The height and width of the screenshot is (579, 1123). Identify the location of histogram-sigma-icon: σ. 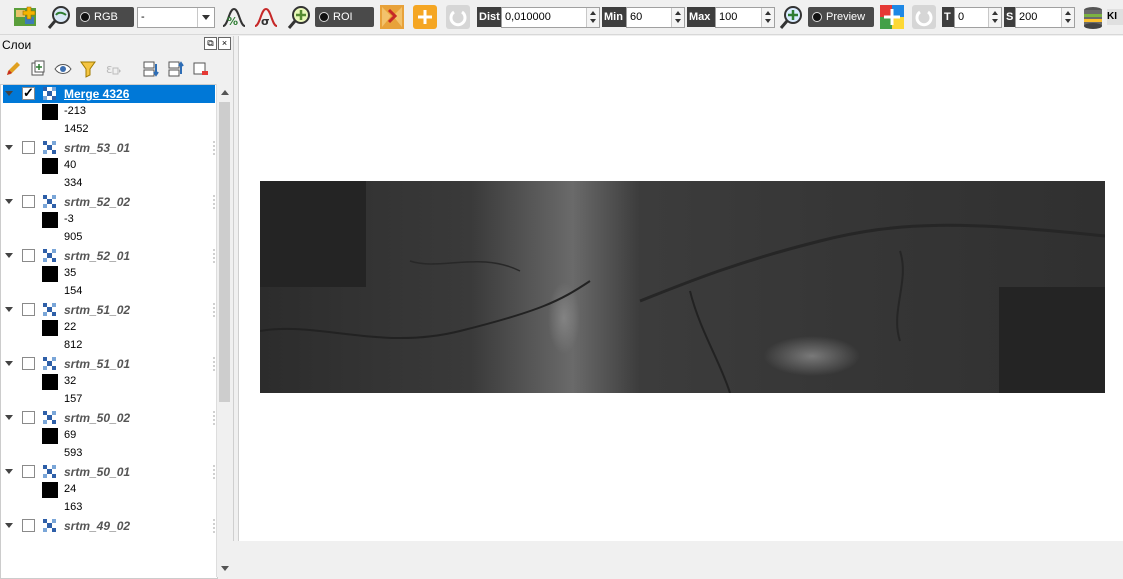
(266, 17).